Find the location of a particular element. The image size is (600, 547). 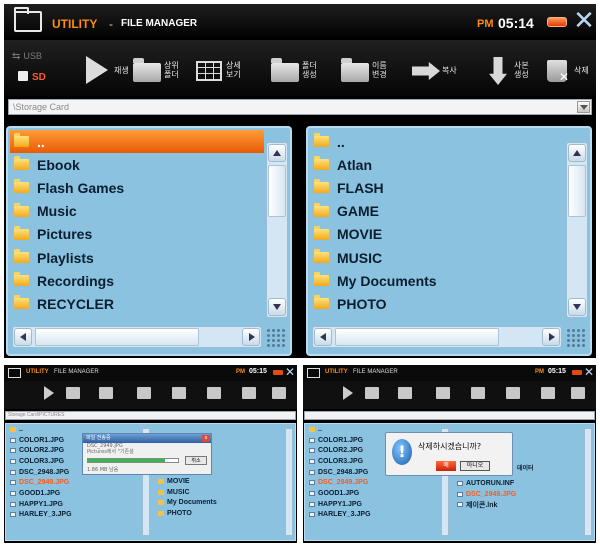

detail-view-button: 상세 보기 is located at coordinates (217, 70).